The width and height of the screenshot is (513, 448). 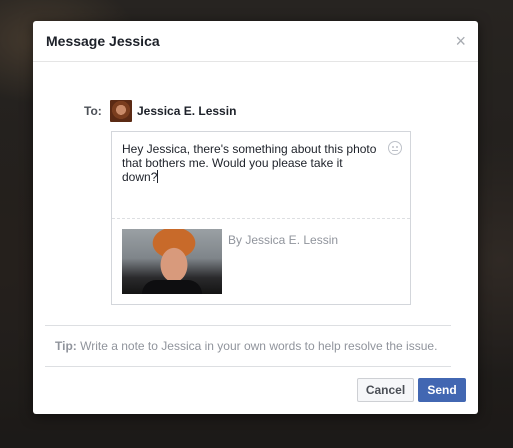 I want to click on recipient-name: Jessica E. Lessin, so click(x=187, y=111).